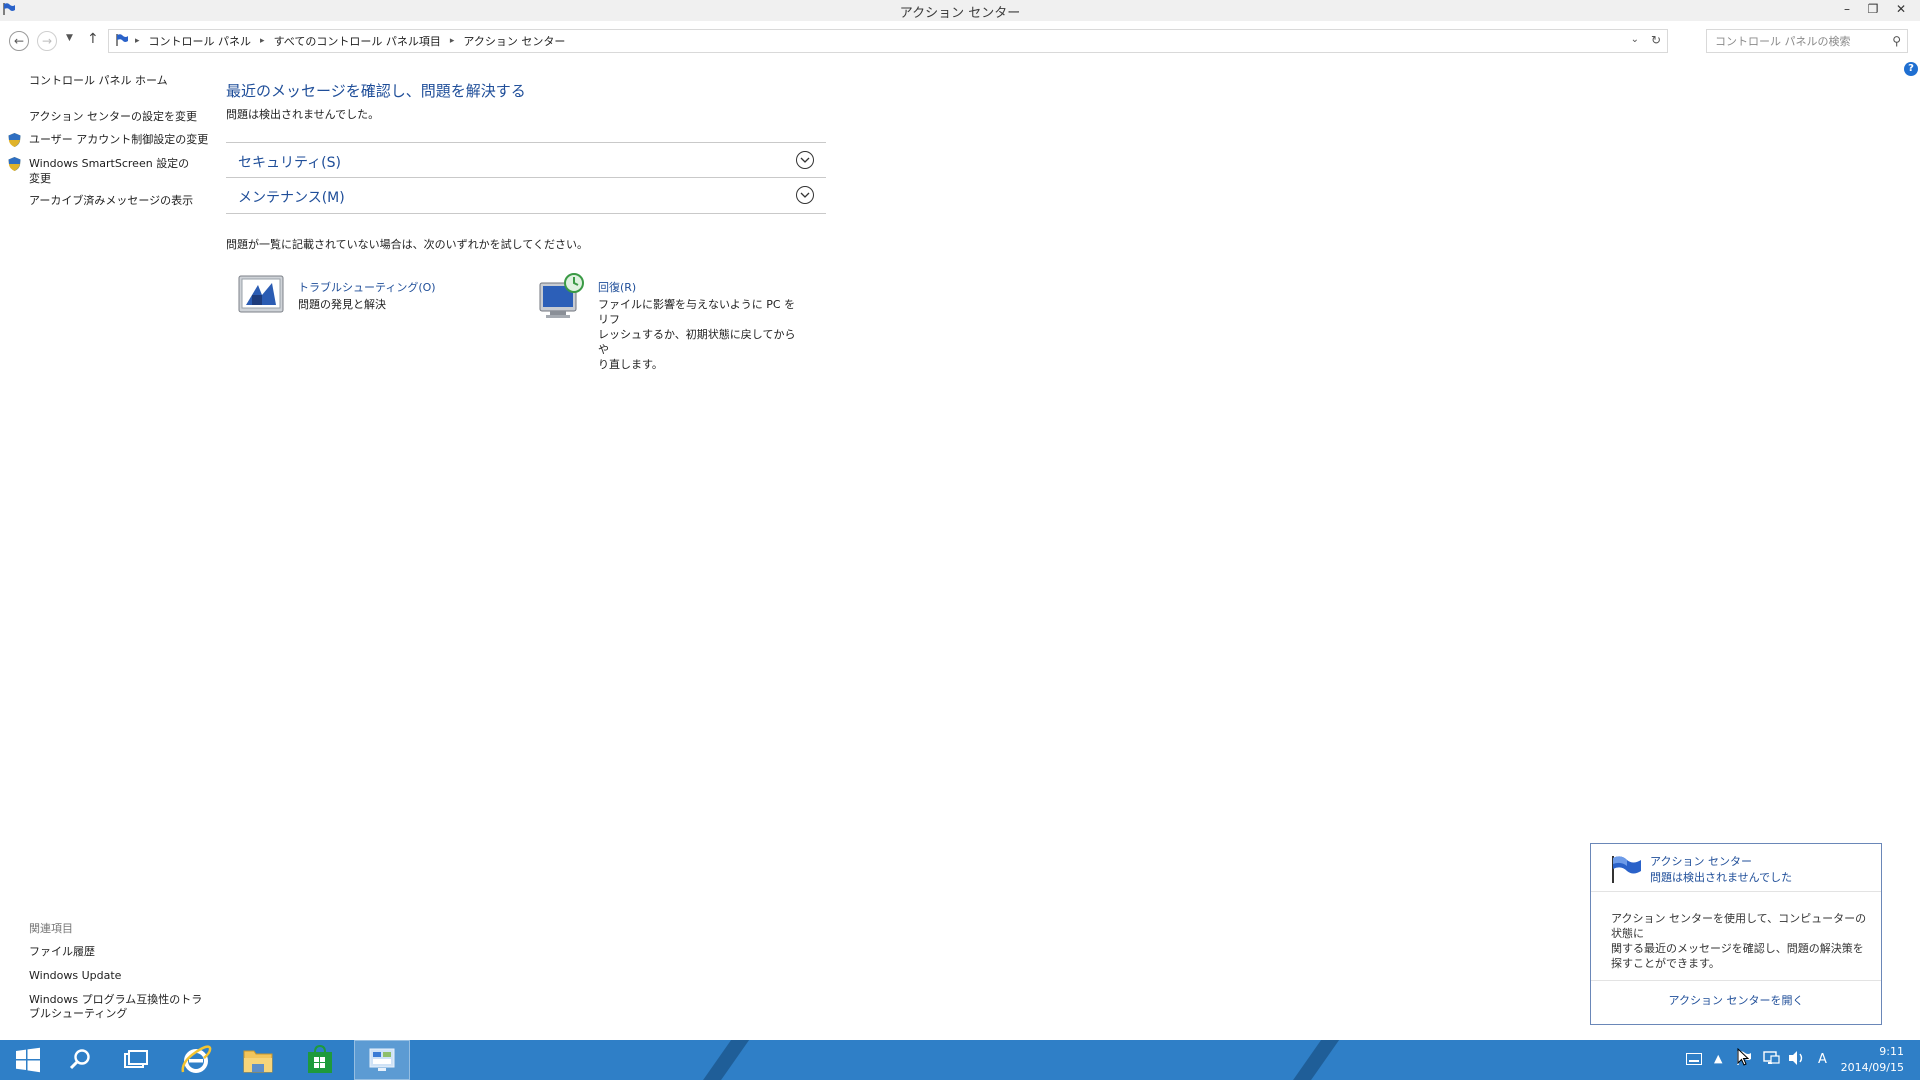  What do you see at coordinates (118, 140) in the screenshot?
I see `sidebar-link-uac: ユーザー アカウント制御設定の変更` at bounding box center [118, 140].